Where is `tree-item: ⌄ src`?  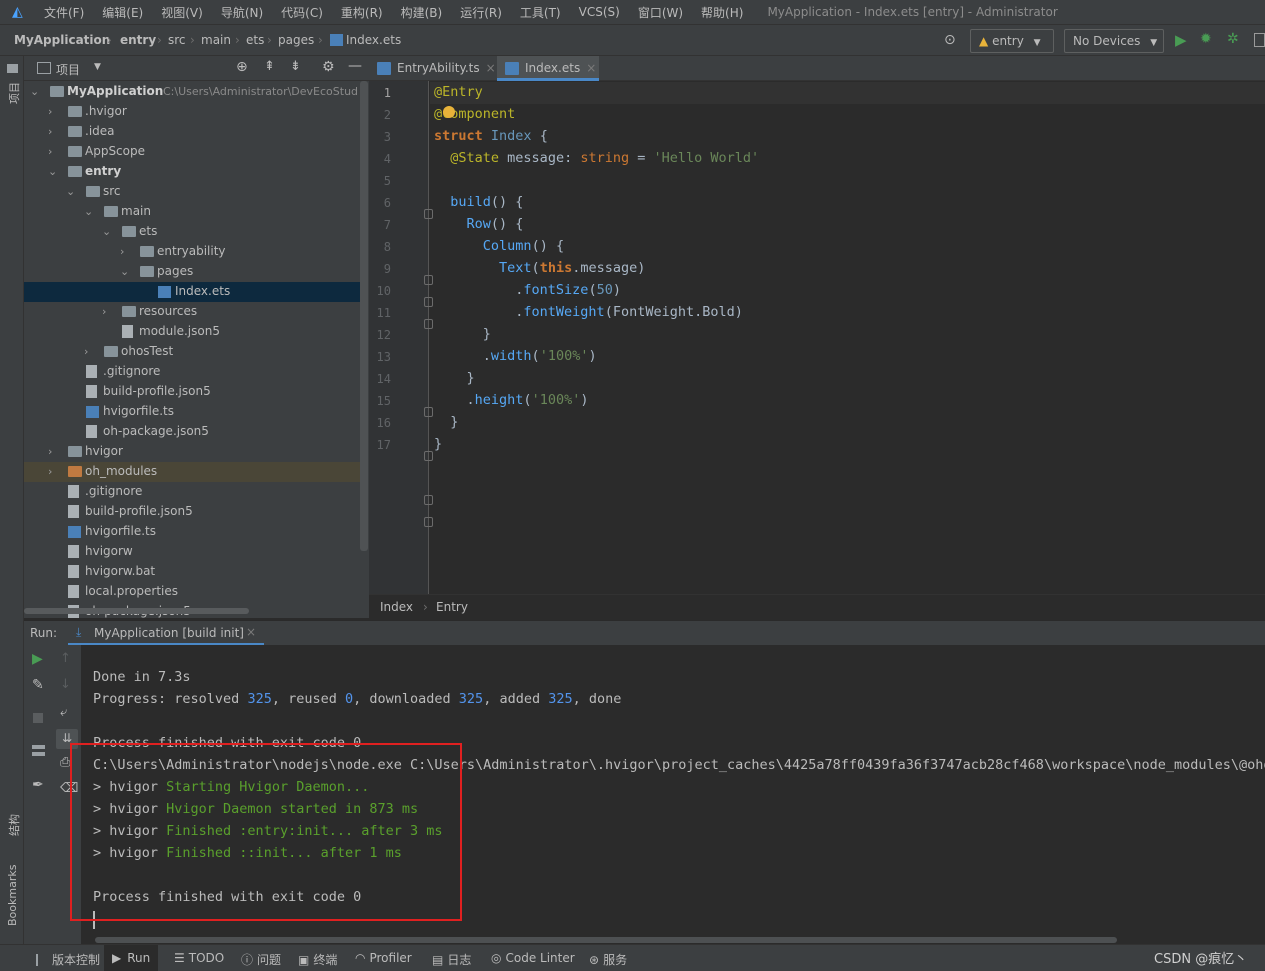
tree-item: ⌄ src is located at coordinates (193, 192).